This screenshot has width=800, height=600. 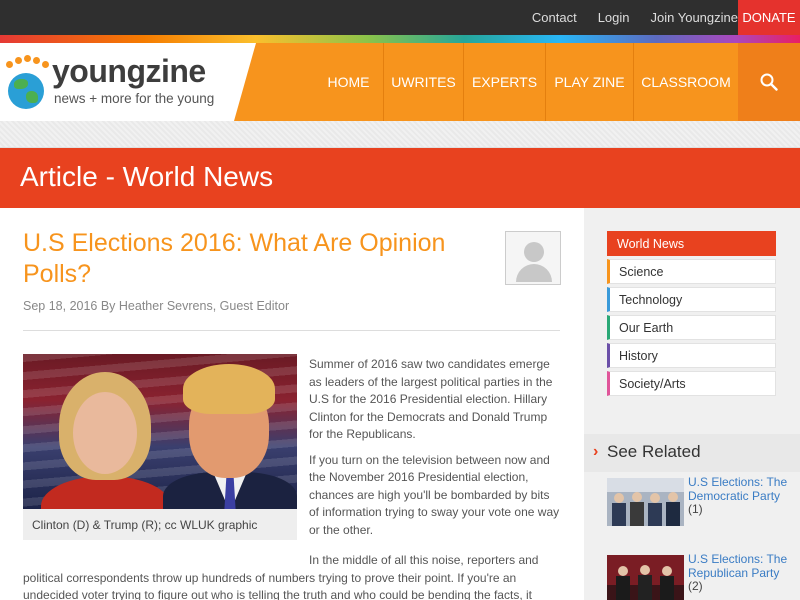 I want to click on top-bar: Contact Login Join Youngzine DONATE, so click(x=400, y=17).